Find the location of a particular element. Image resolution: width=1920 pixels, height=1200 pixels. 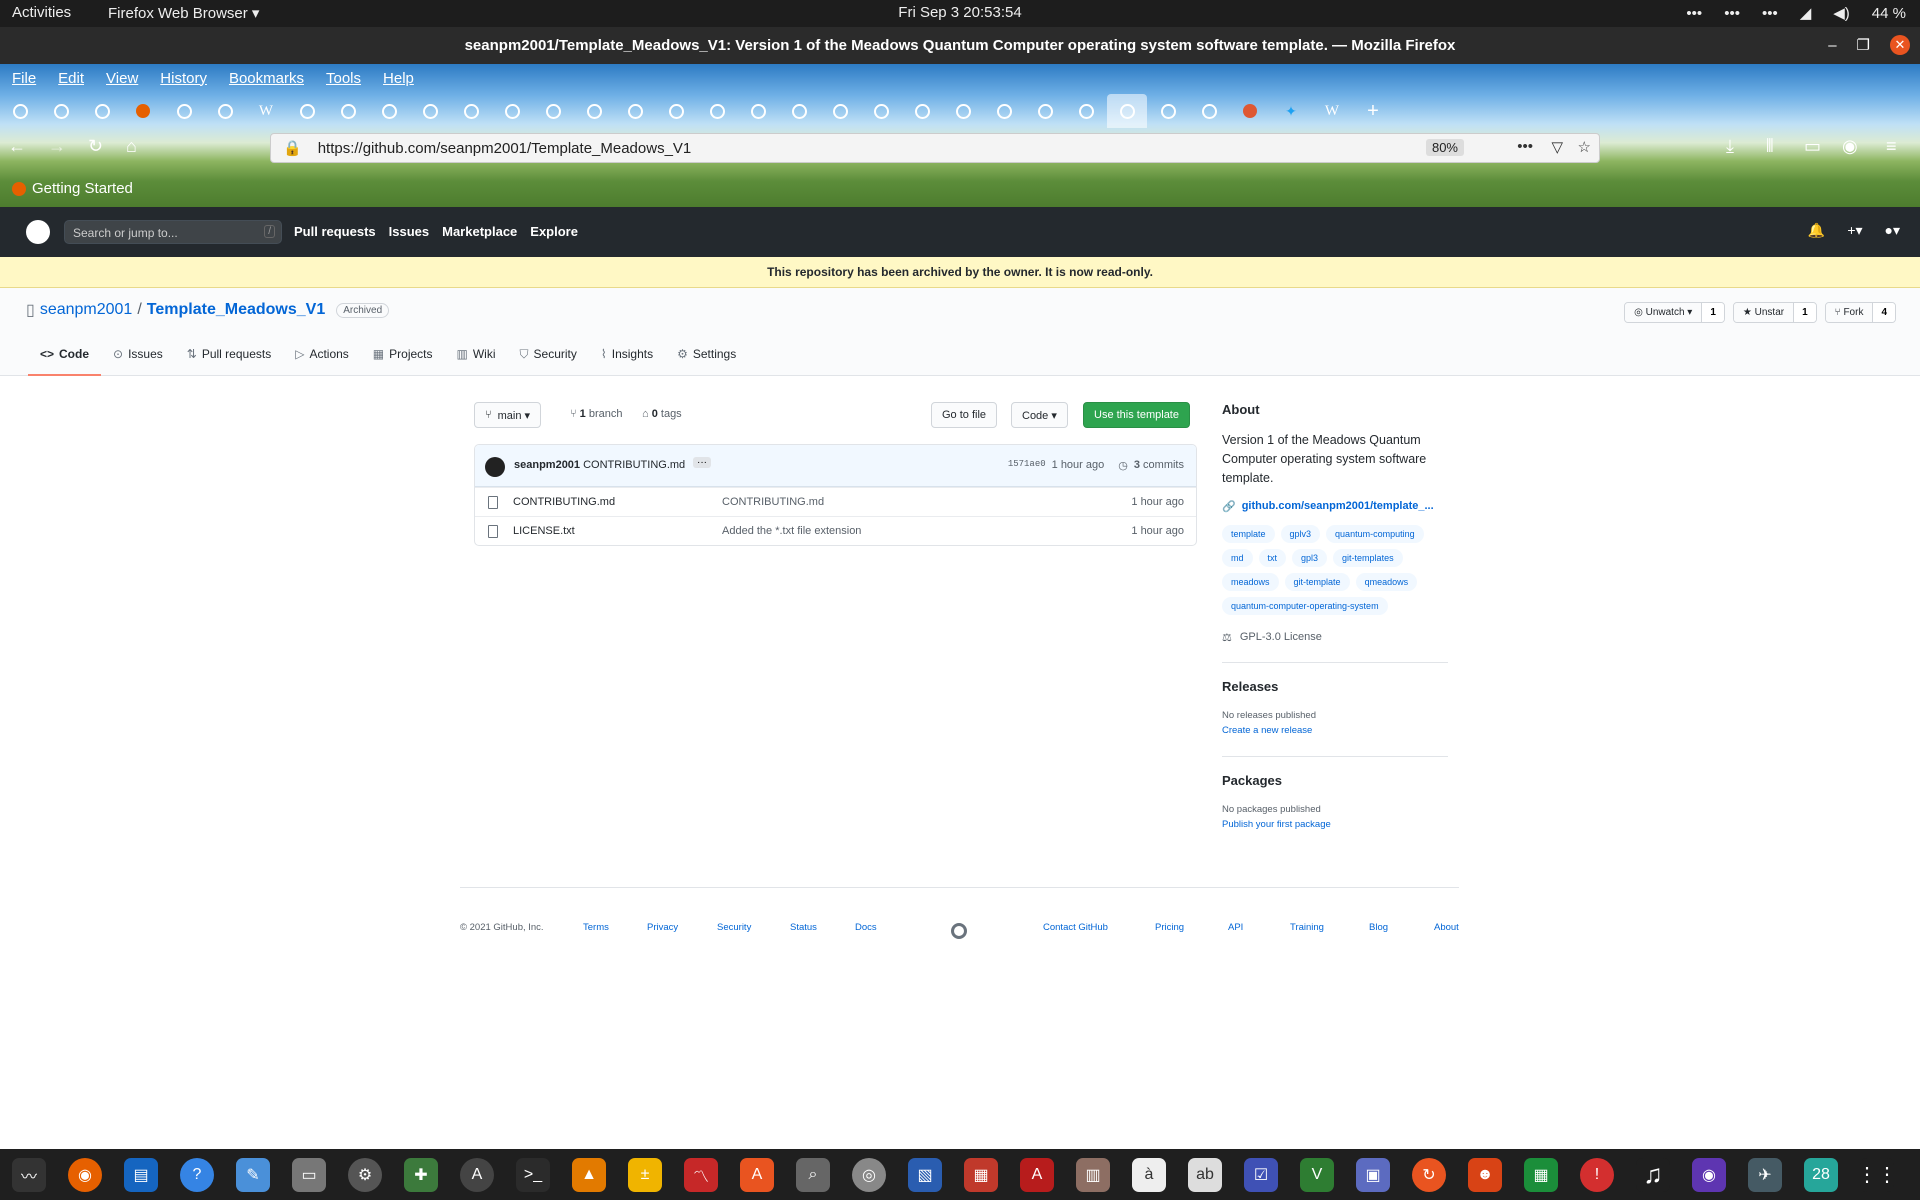

archive-icon: ▥ is located at coordinates (1093, 1174).